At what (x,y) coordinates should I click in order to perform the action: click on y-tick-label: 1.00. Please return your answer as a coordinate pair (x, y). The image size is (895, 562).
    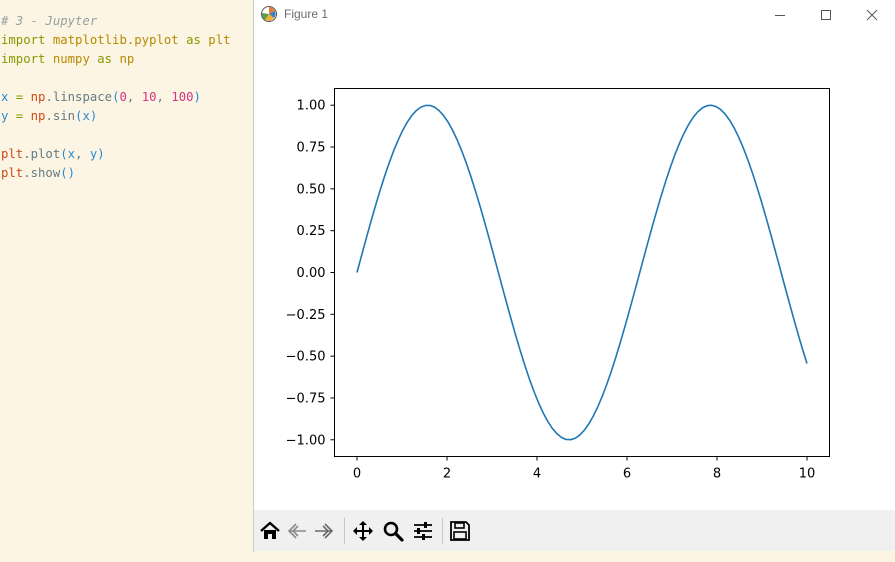
    Looking at the image, I should click on (311, 106).